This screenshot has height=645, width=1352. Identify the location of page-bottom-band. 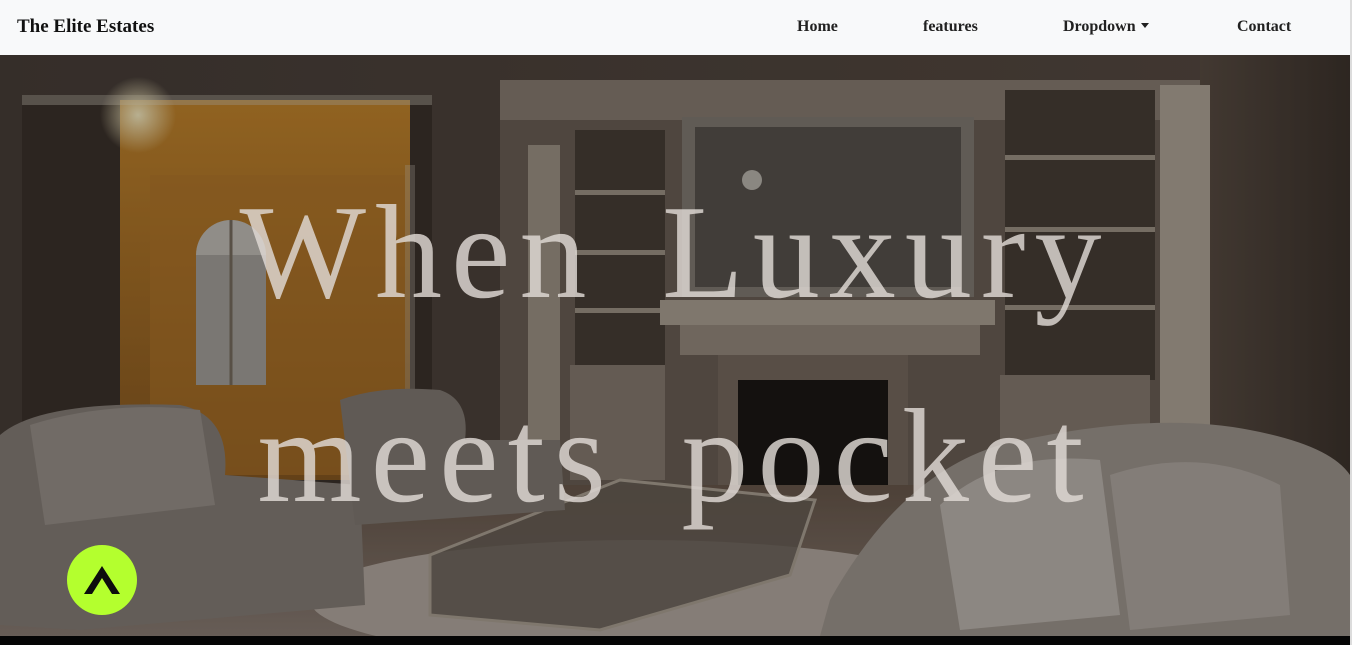
(675, 640).